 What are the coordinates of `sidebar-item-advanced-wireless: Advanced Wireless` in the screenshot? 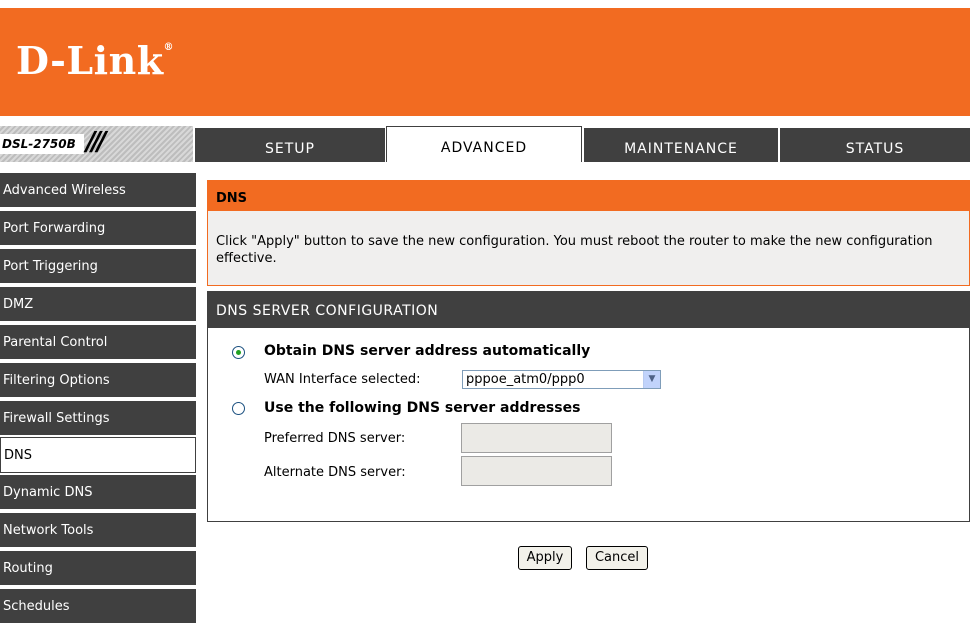 It's located at (98, 191).